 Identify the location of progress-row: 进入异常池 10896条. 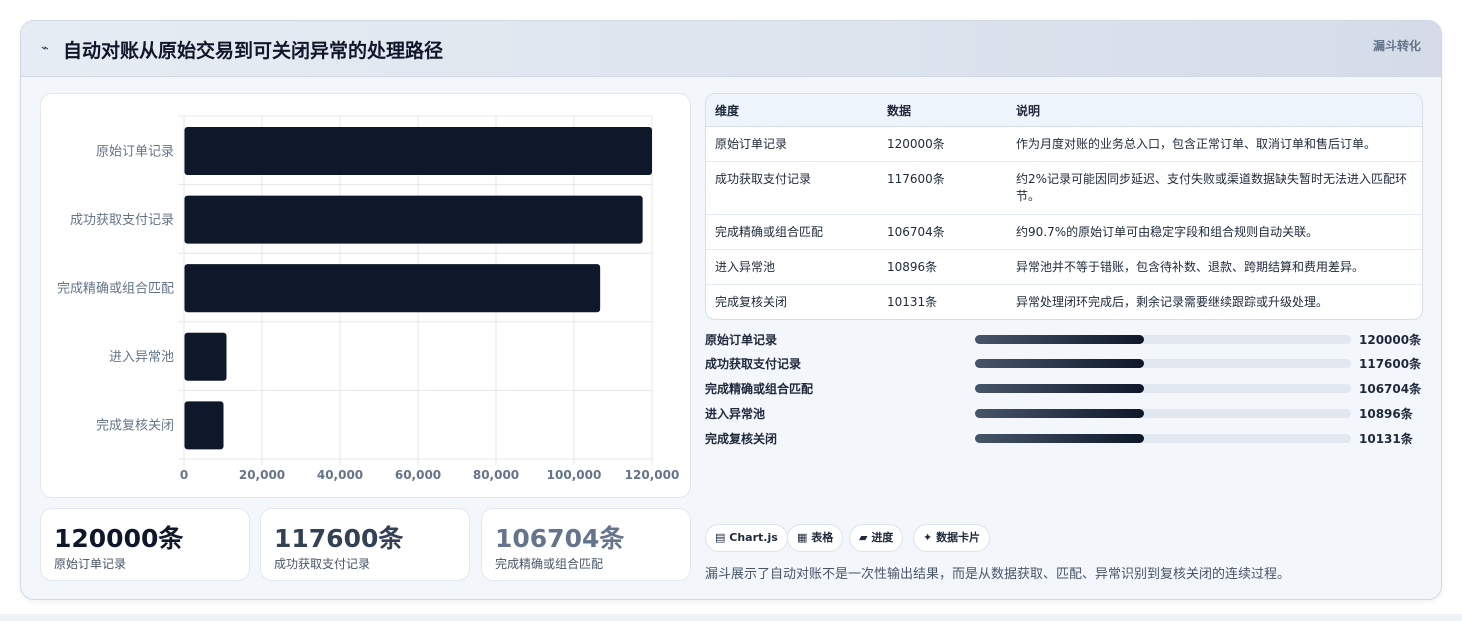
(1063, 413).